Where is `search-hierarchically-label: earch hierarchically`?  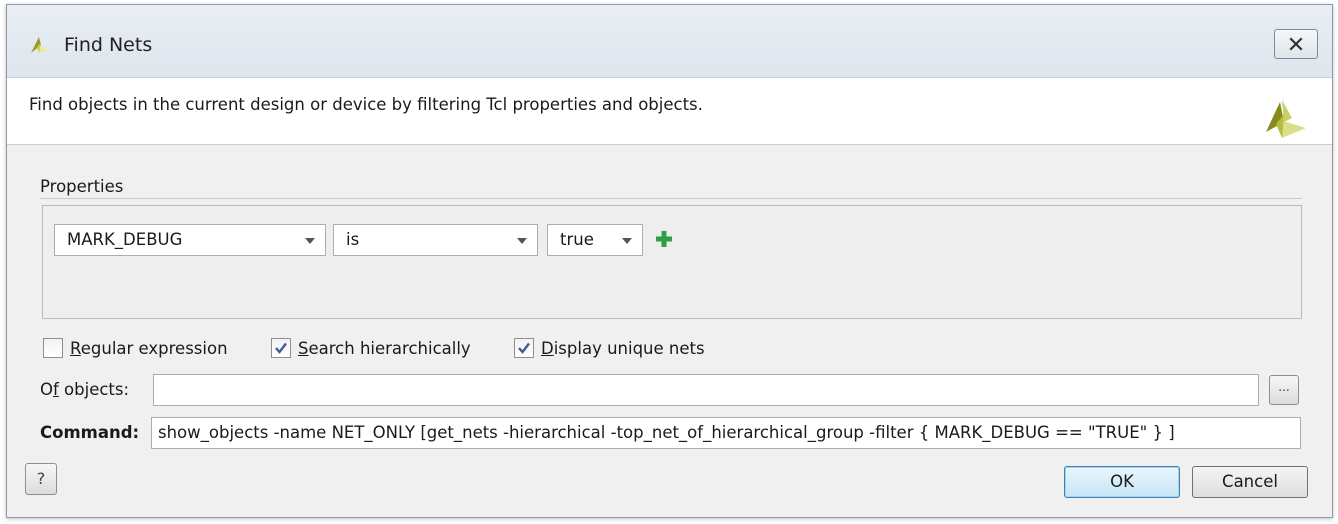
search-hierarchically-label: earch hierarchically is located at coordinates (389, 348).